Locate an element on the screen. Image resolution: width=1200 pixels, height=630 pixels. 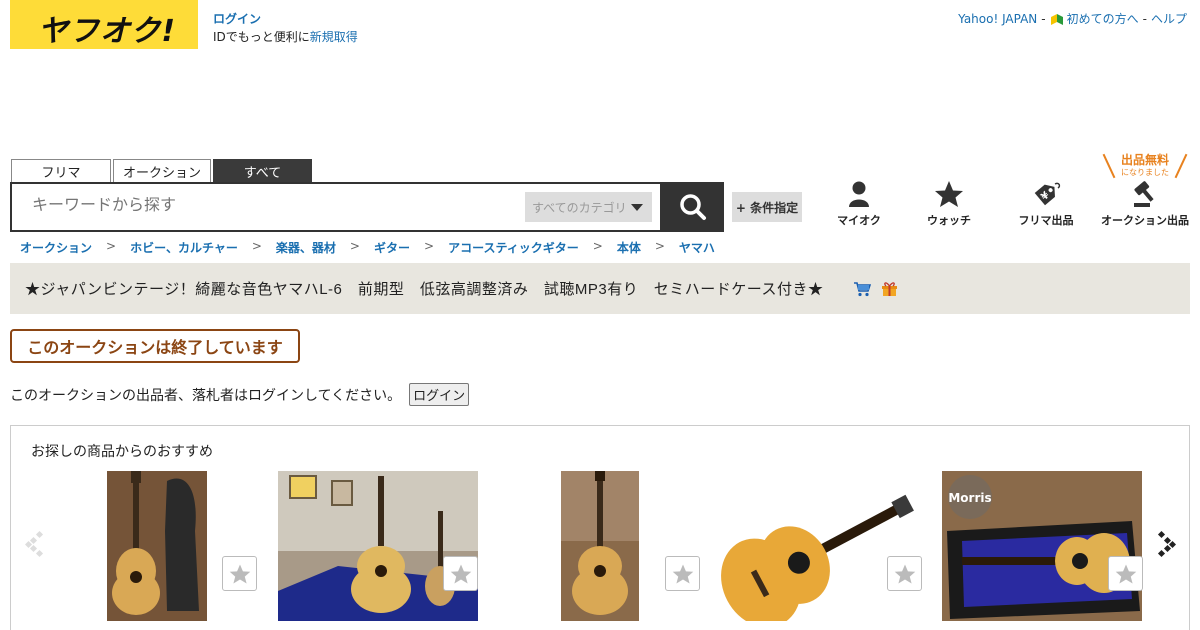
login-prompt: IDでもっと便利に is located at coordinates (261, 37).